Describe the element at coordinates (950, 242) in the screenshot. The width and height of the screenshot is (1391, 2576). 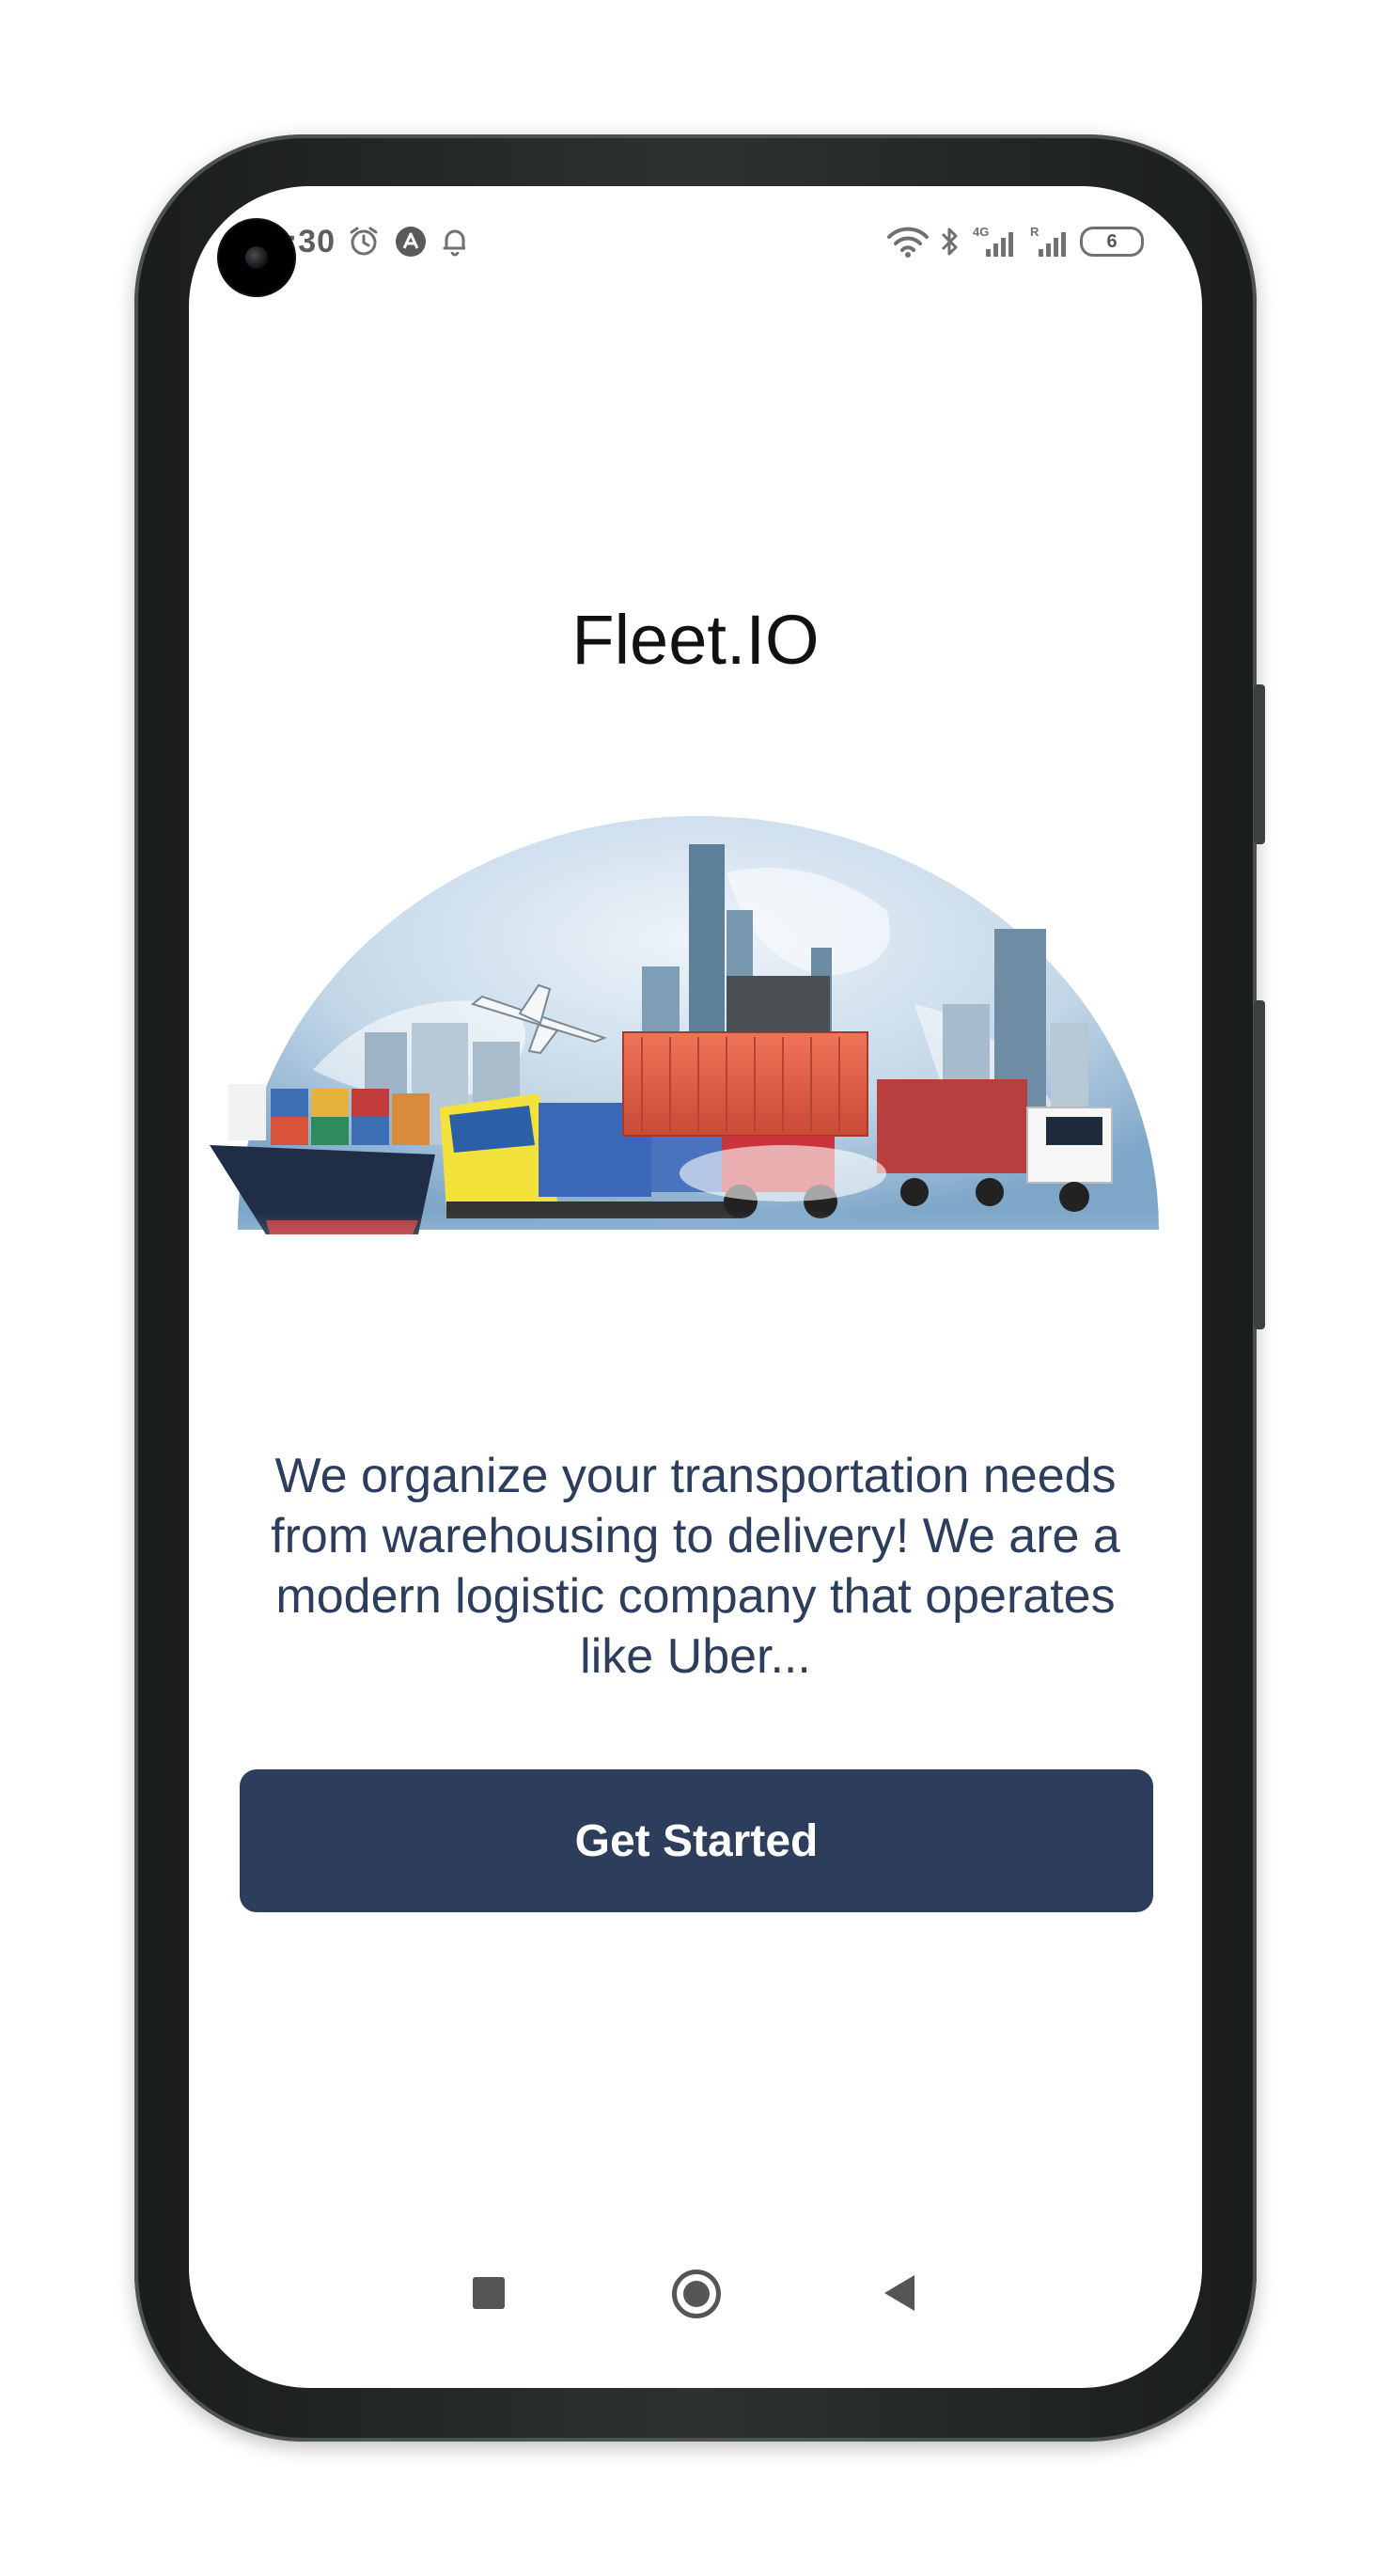
I see `bluetooth-icon` at that location.